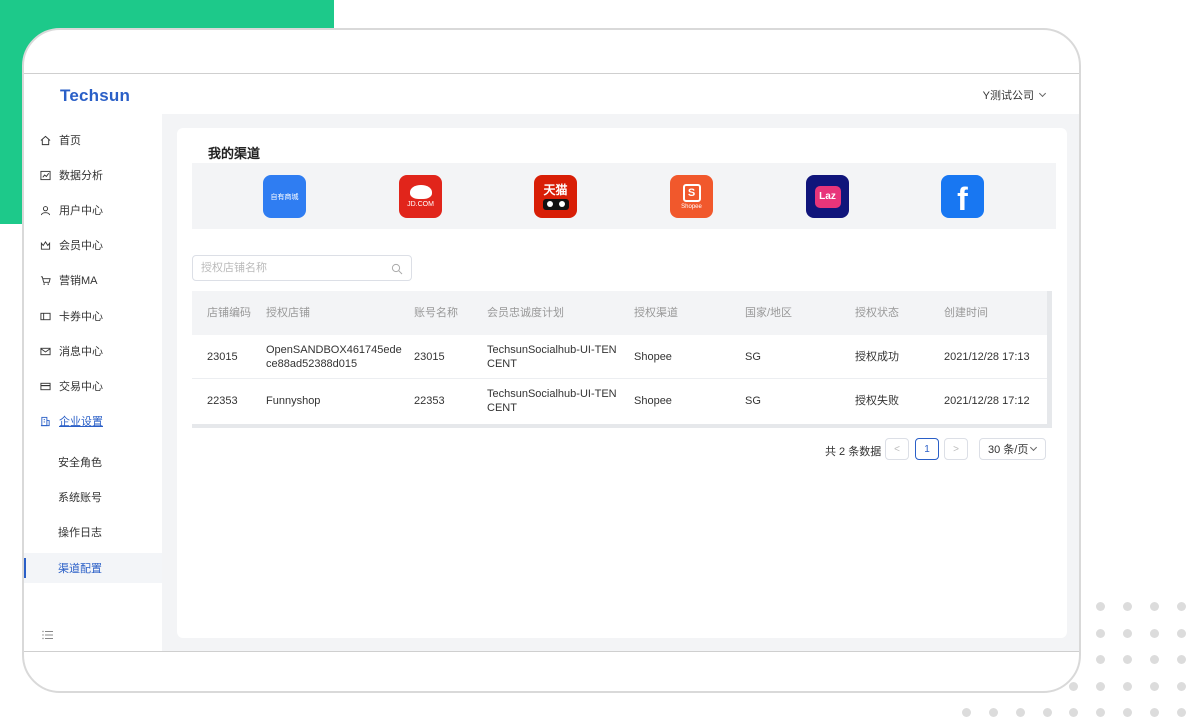  I want to click on channel-list: 自有商城 JD.COM 天猫 S Shopee Laz f, so click(624, 196).